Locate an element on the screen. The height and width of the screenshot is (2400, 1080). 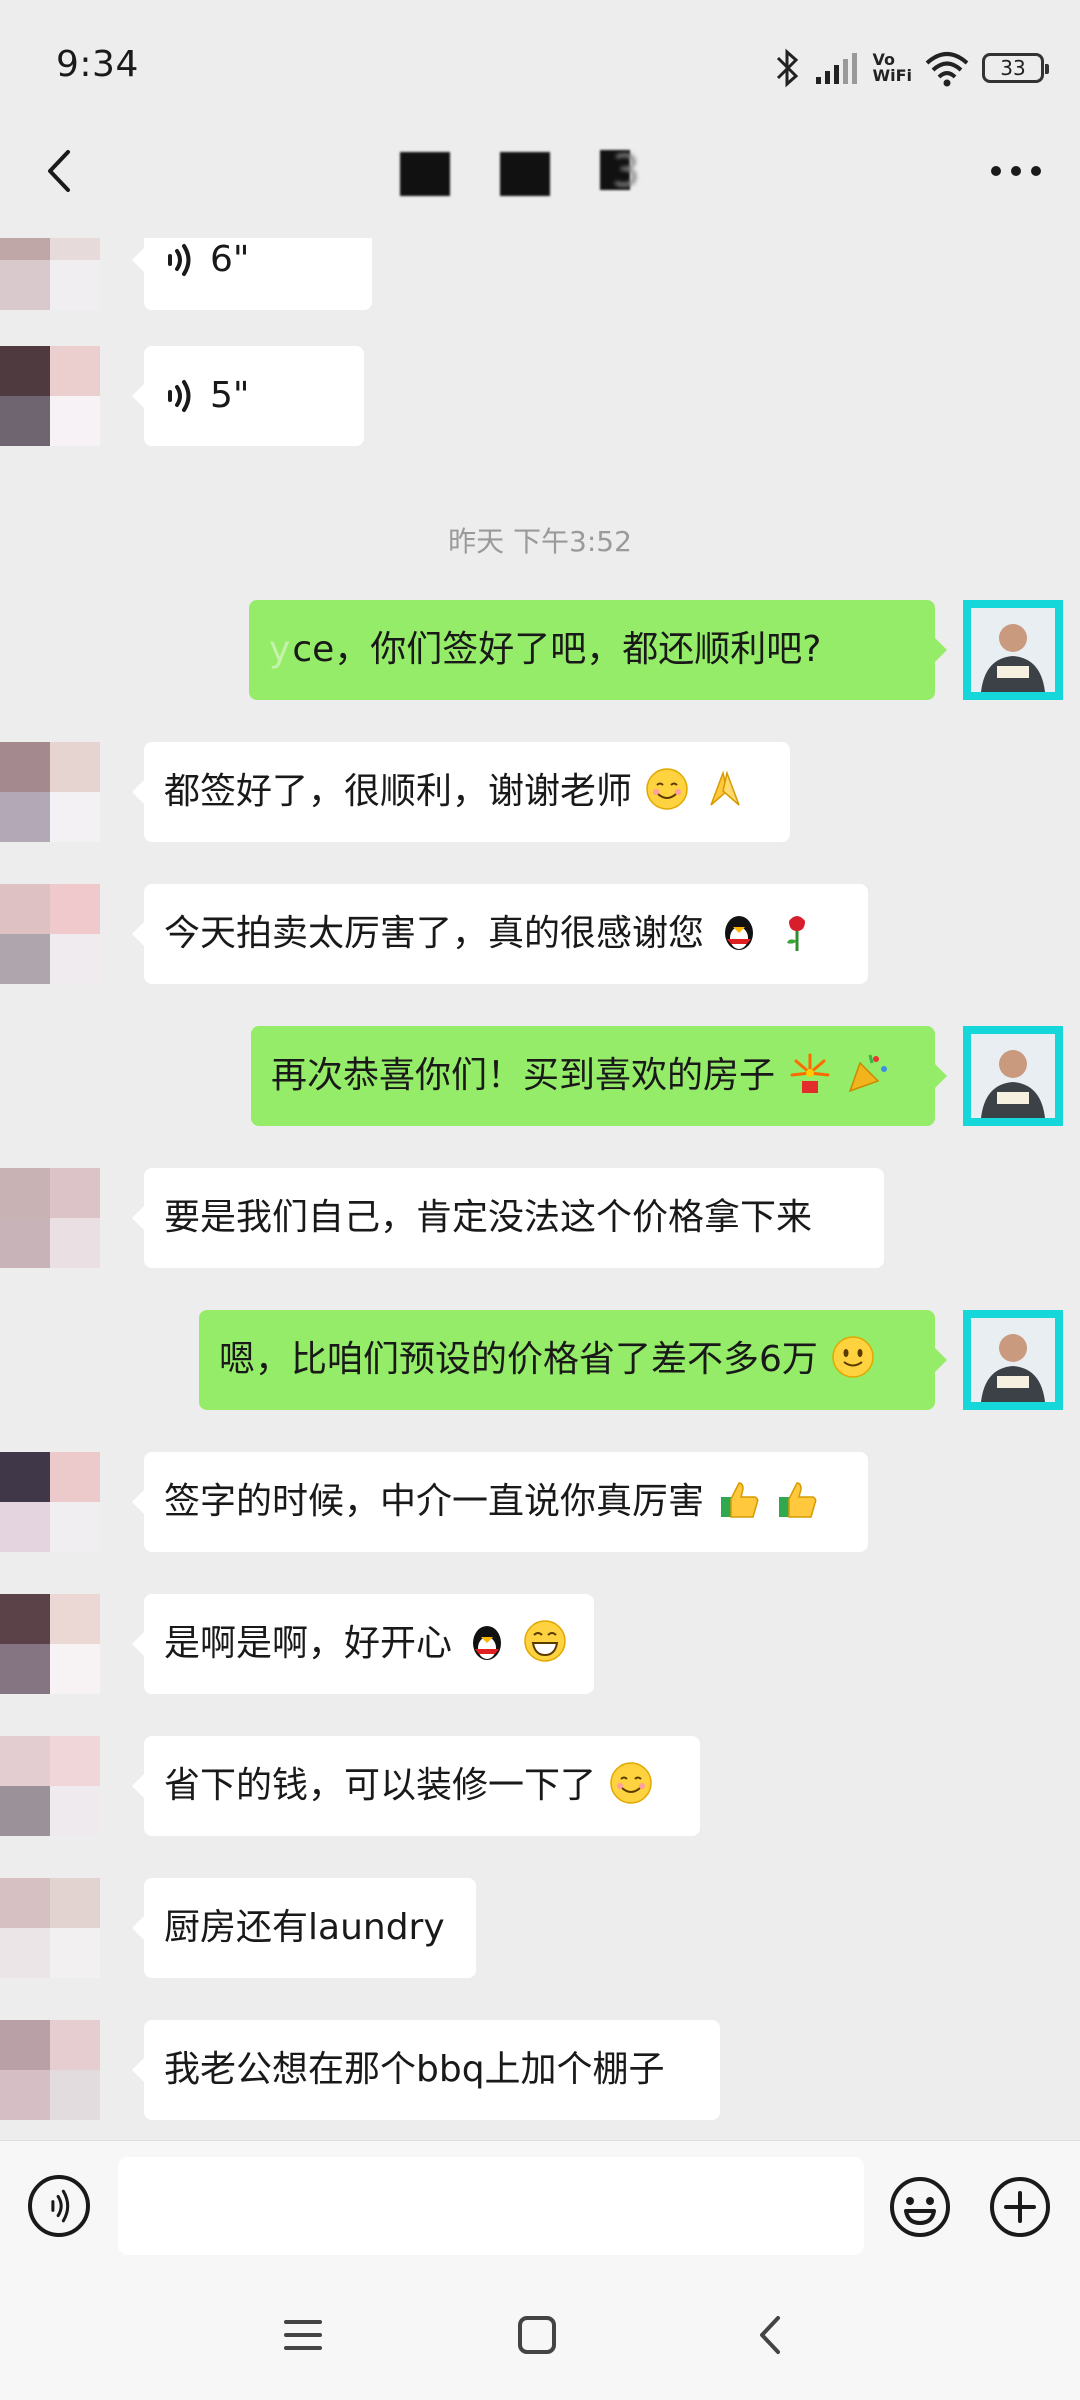
status-time: 9:34 is located at coordinates (97, 64).